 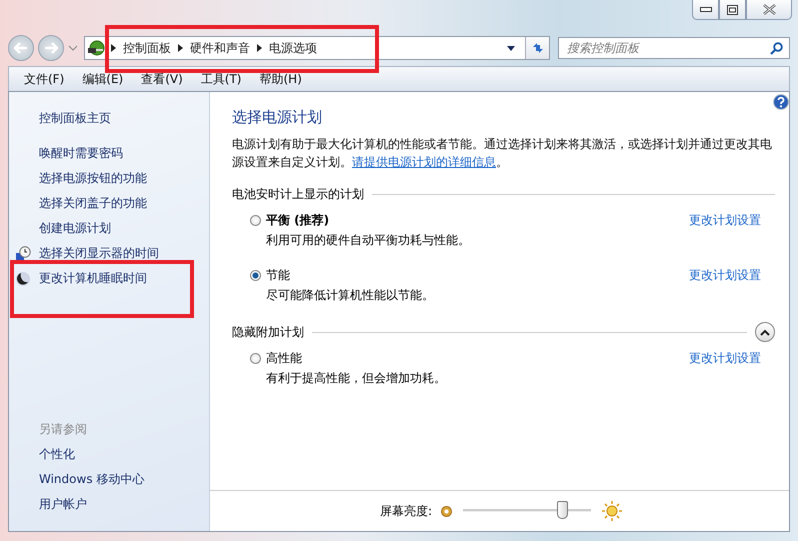 I want to click on bright-sun-icon, so click(x=612, y=511).